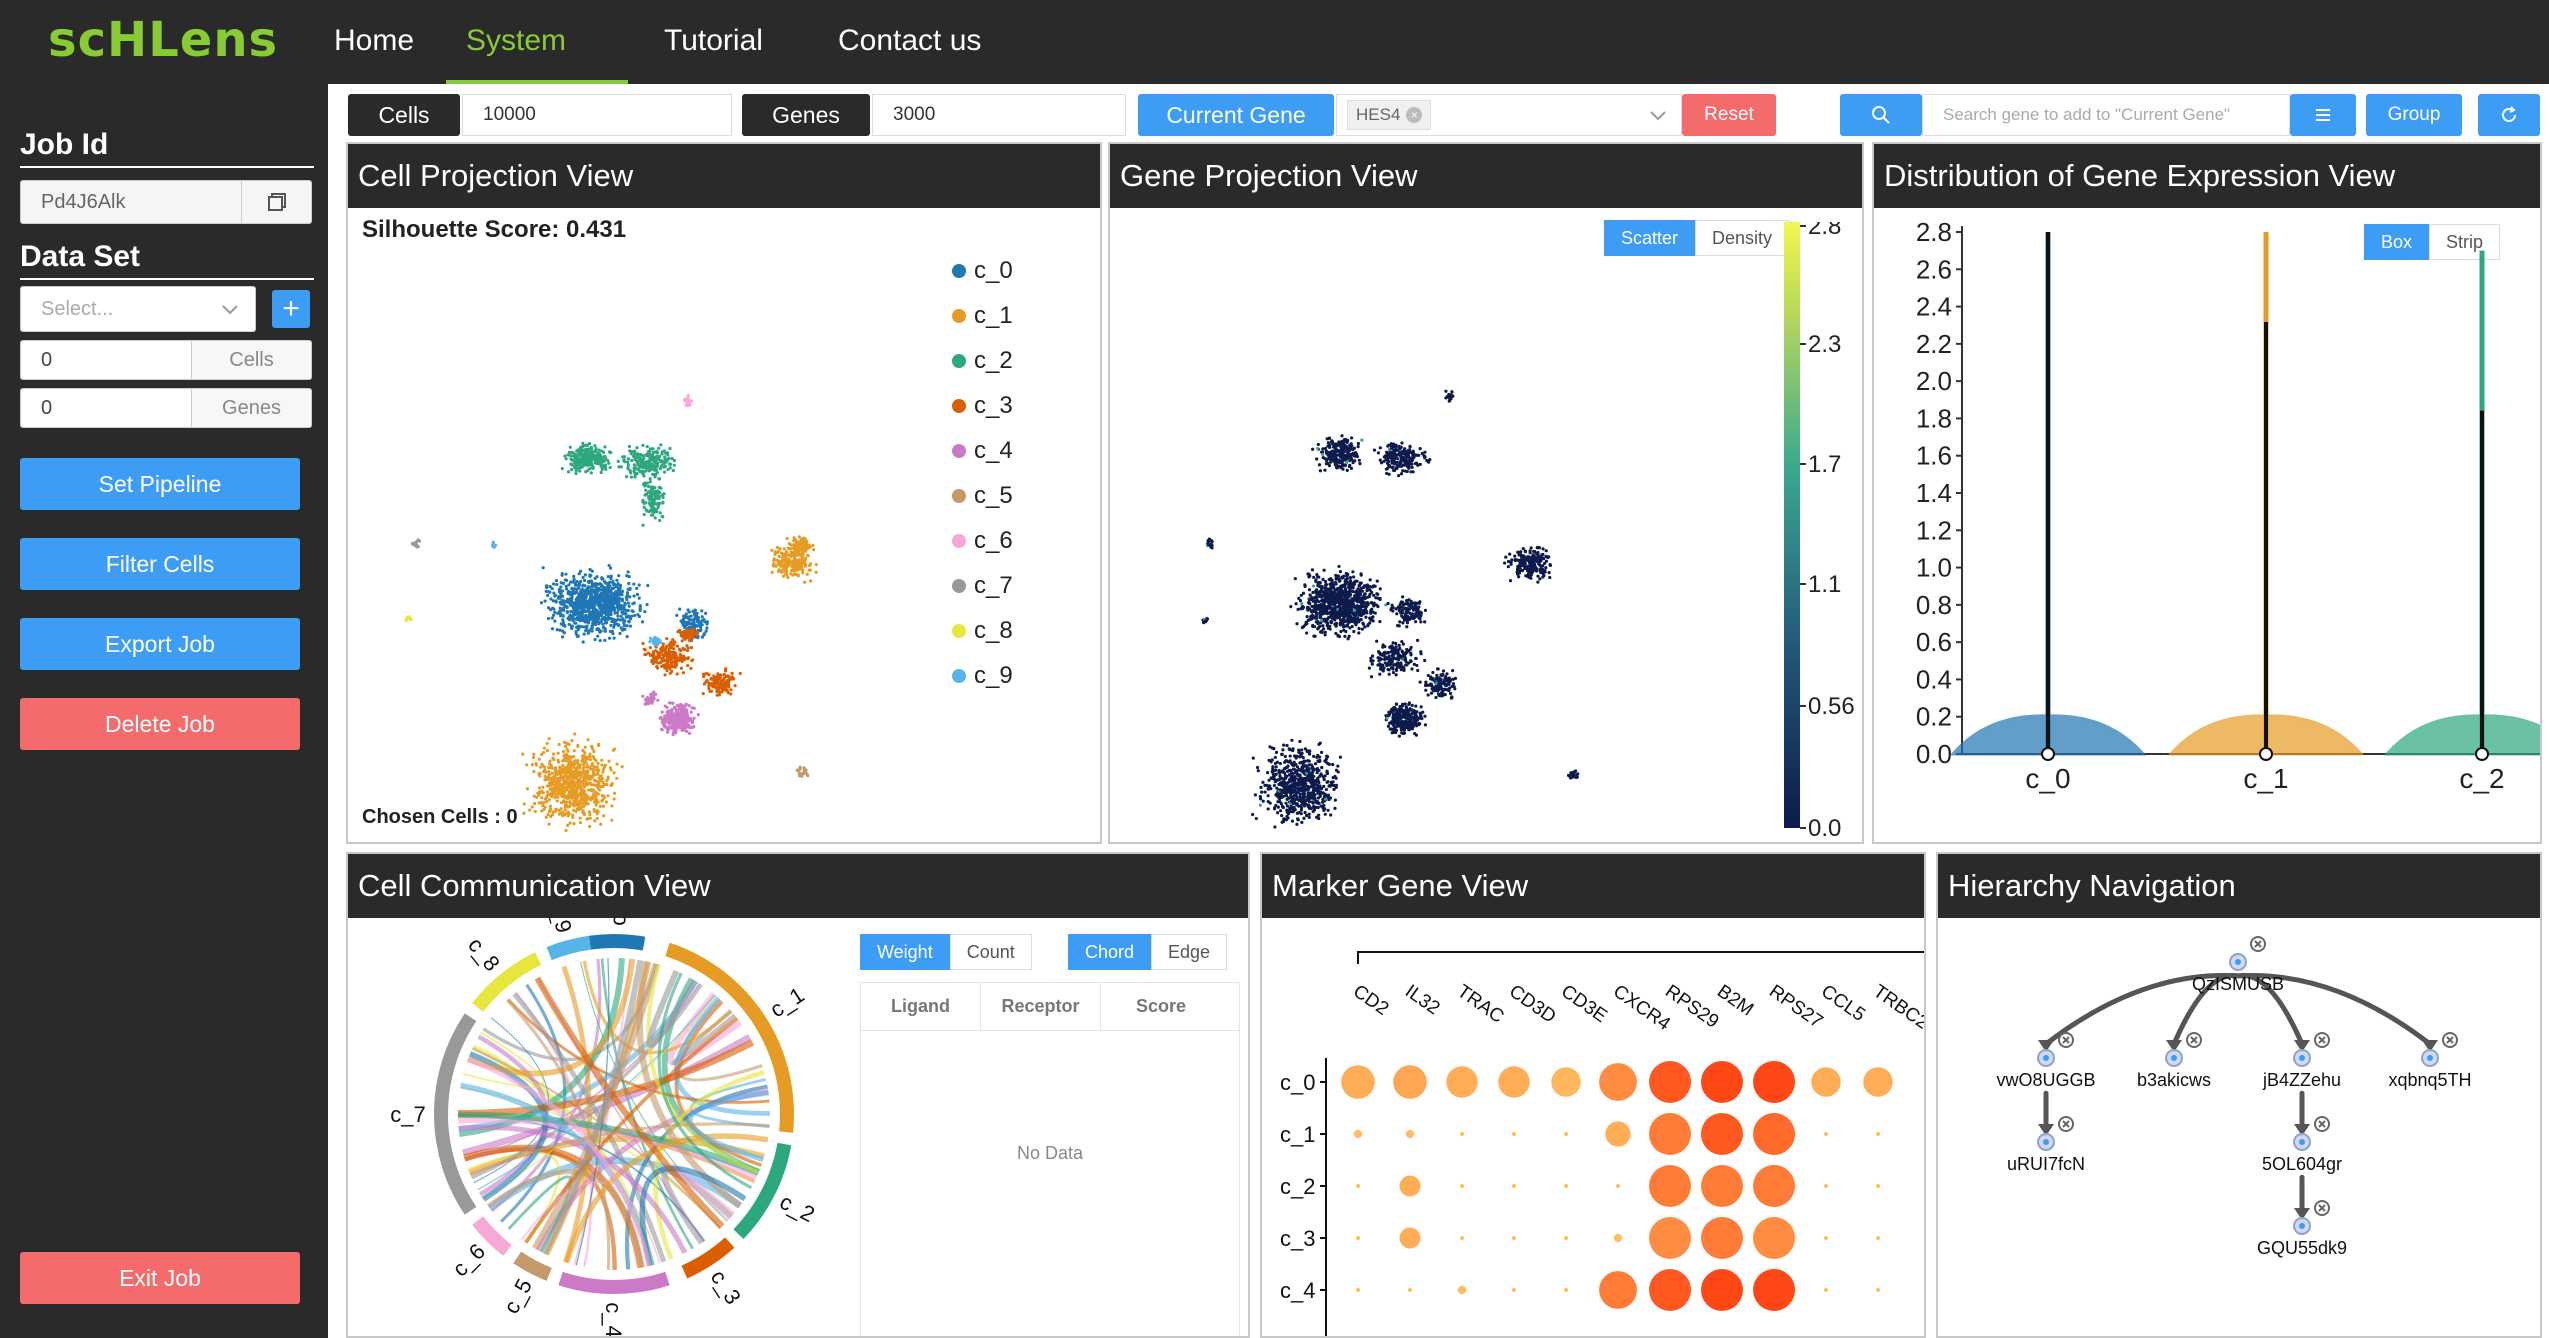  What do you see at coordinates (982, 450) in the screenshot?
I see `legend-item: c_4` at bounding box center [982, 450].